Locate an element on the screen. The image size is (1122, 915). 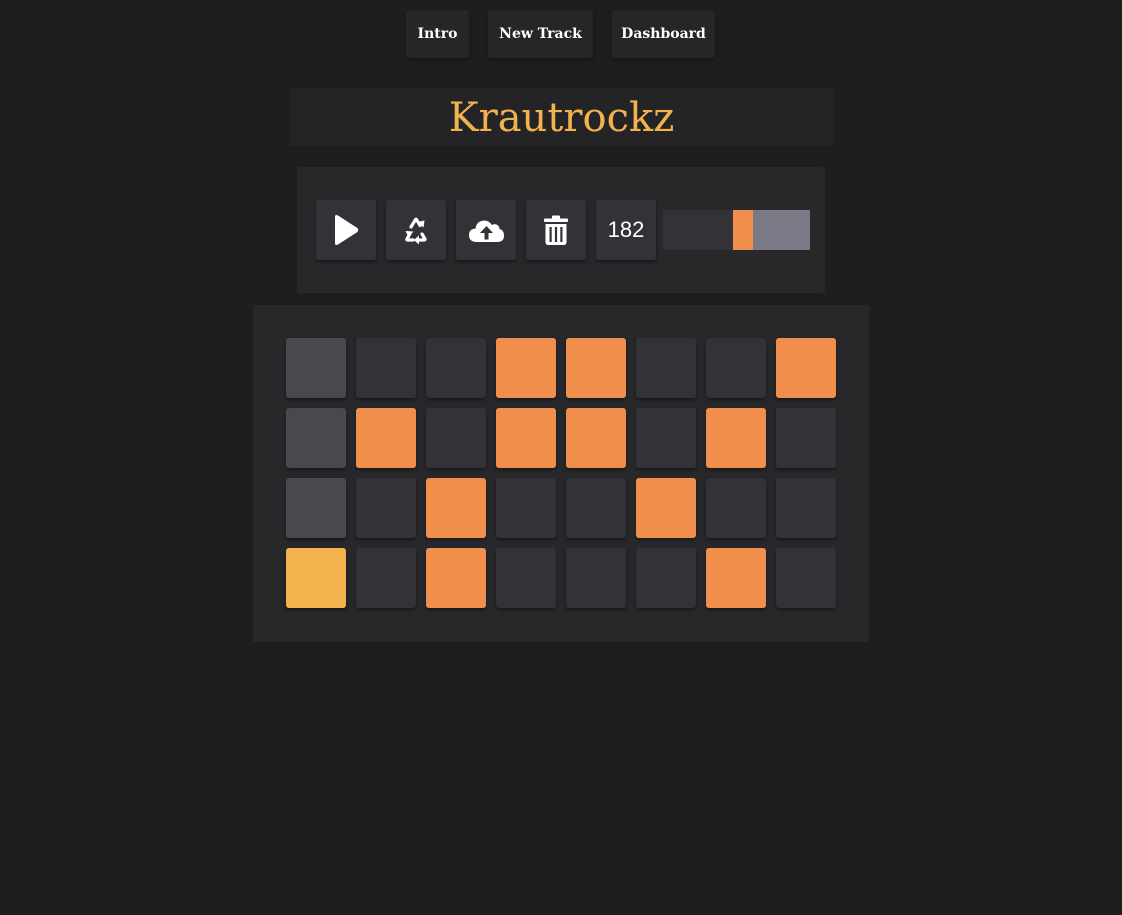
cloud-upload-icon is located at coordinates (486, 231).